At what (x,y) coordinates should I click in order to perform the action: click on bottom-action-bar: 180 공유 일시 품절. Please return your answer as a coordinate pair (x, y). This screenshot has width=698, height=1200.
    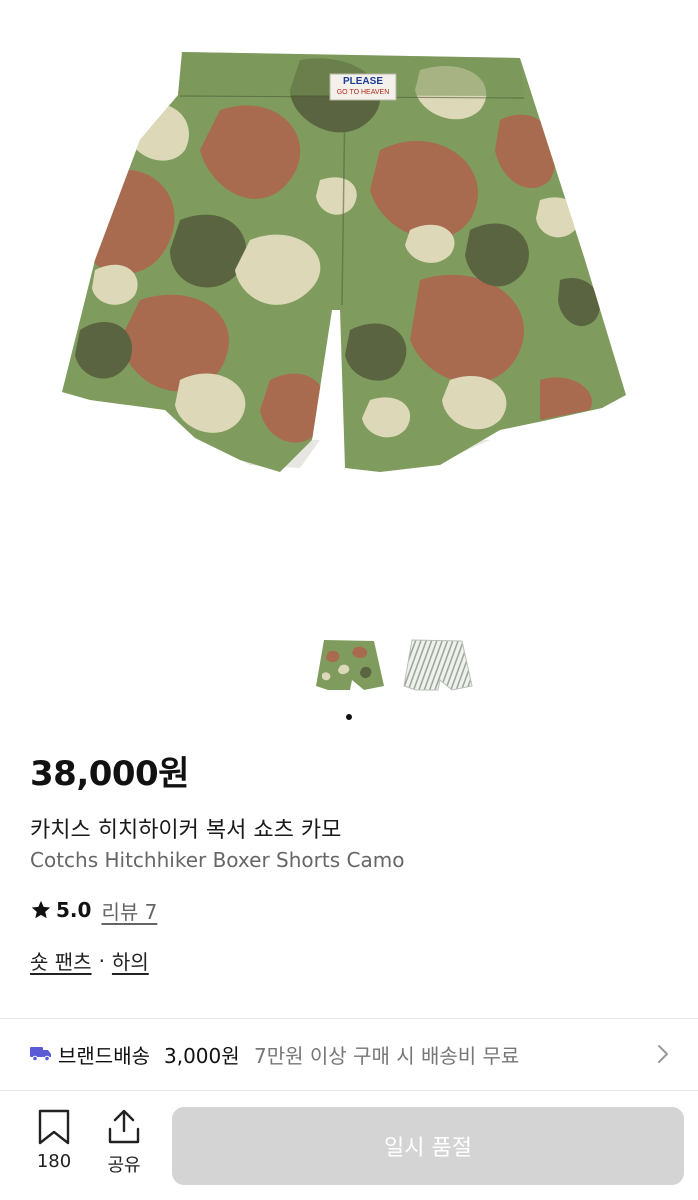
    Looking at the image, I should click on (349, 1145).